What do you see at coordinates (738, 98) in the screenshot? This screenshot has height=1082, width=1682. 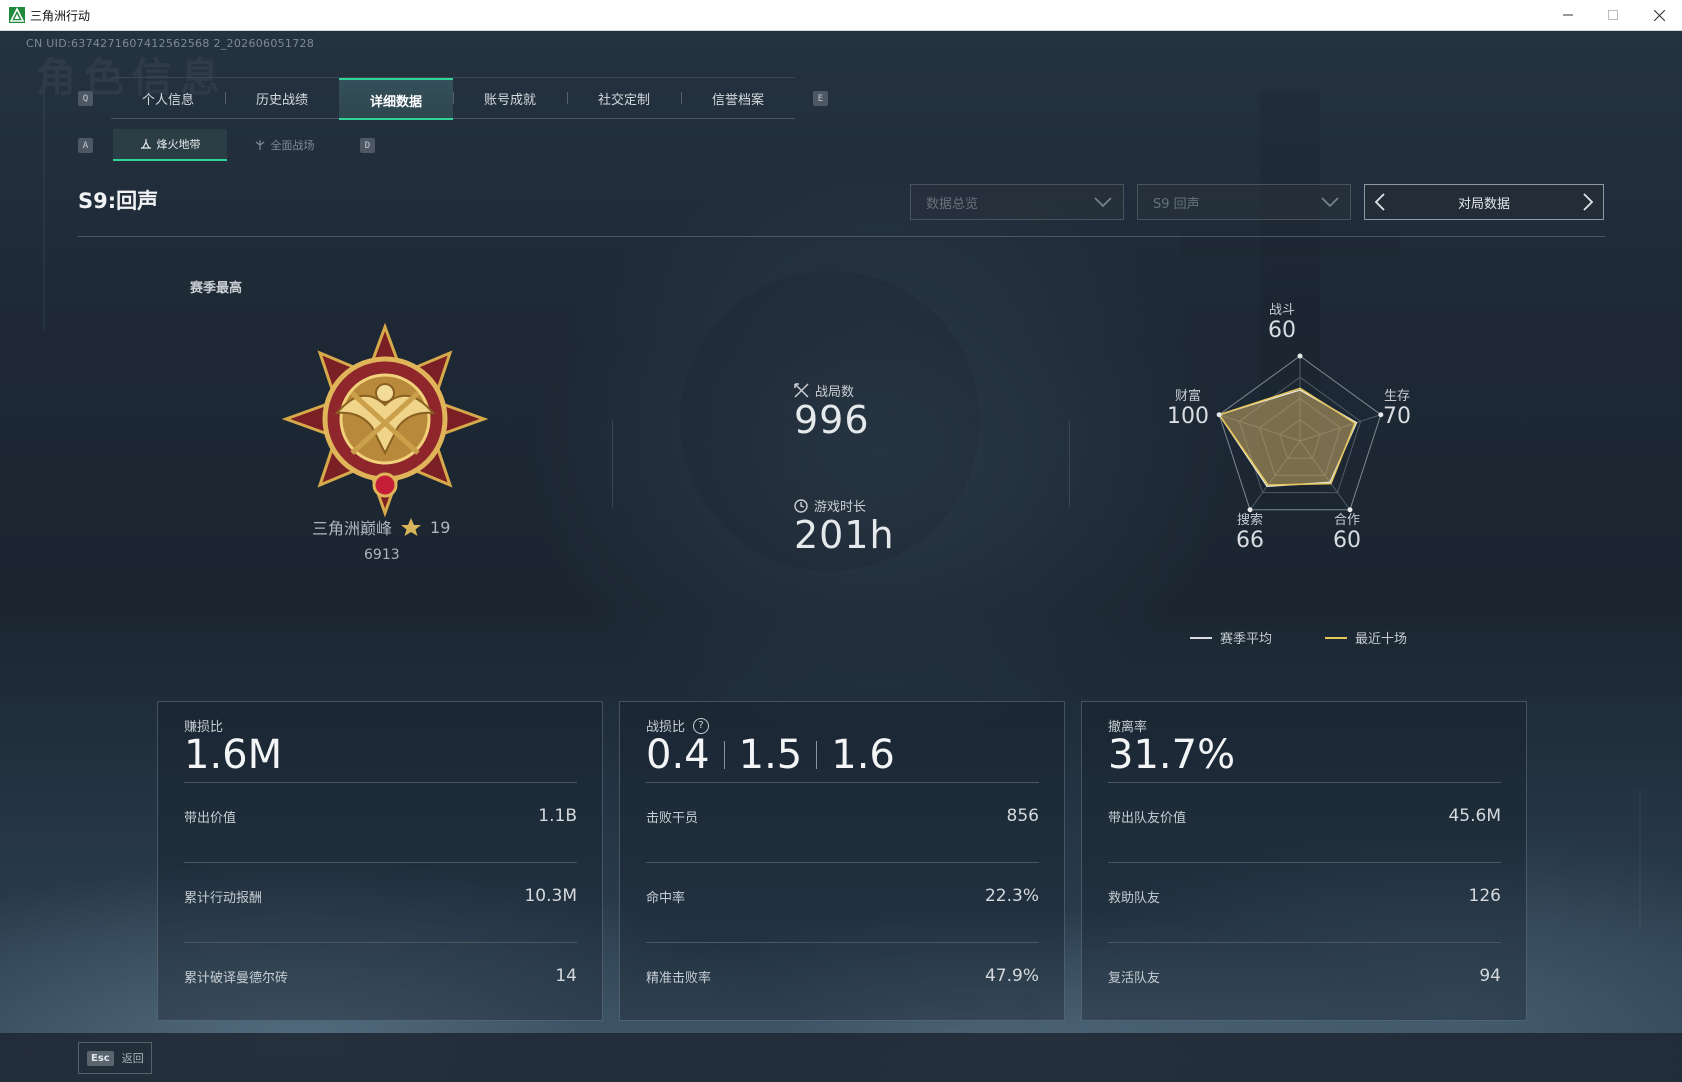 I see `tab-credit-record: 信誉档案` at bounding box center [738, 98].